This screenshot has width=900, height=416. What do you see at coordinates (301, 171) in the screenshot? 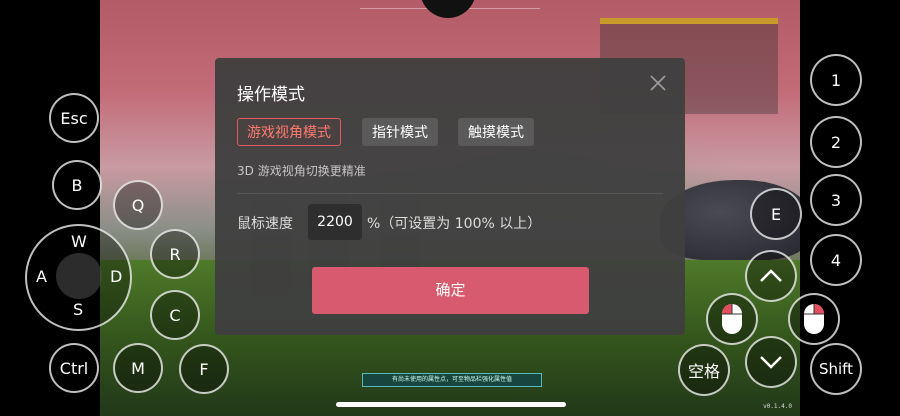
I see `mode-hint-text: 3D 游戏视角切换更精准` at bounding box center [301, 171].